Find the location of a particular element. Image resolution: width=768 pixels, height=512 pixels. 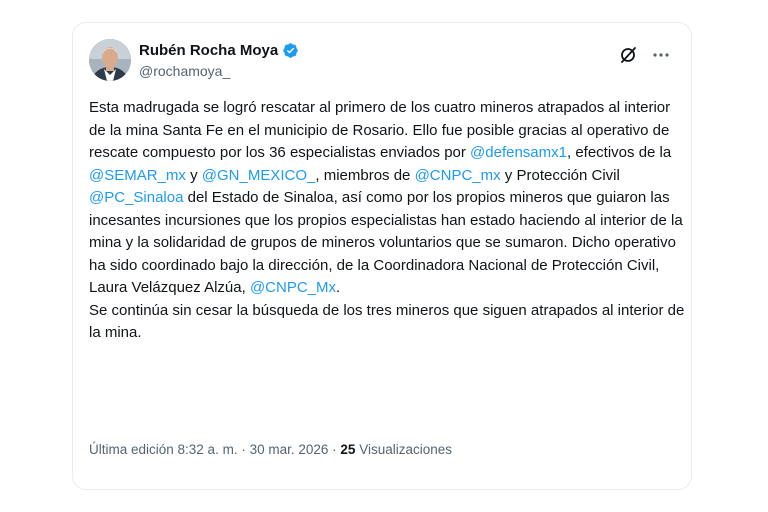

author-handle: @rochamoya_ is located at coordinates (219, 71).